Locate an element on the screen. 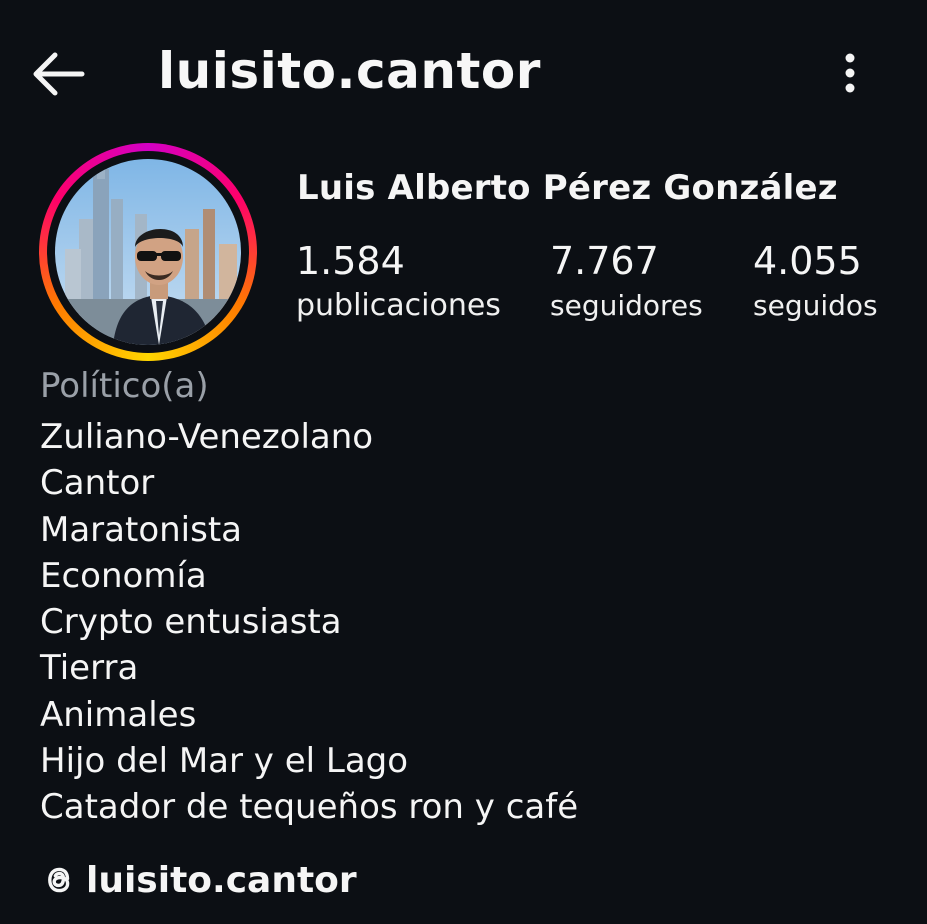 The width and height of the screenshot is (927, 924). following-count-value: 4.055 is located at coordinates (807, 261).